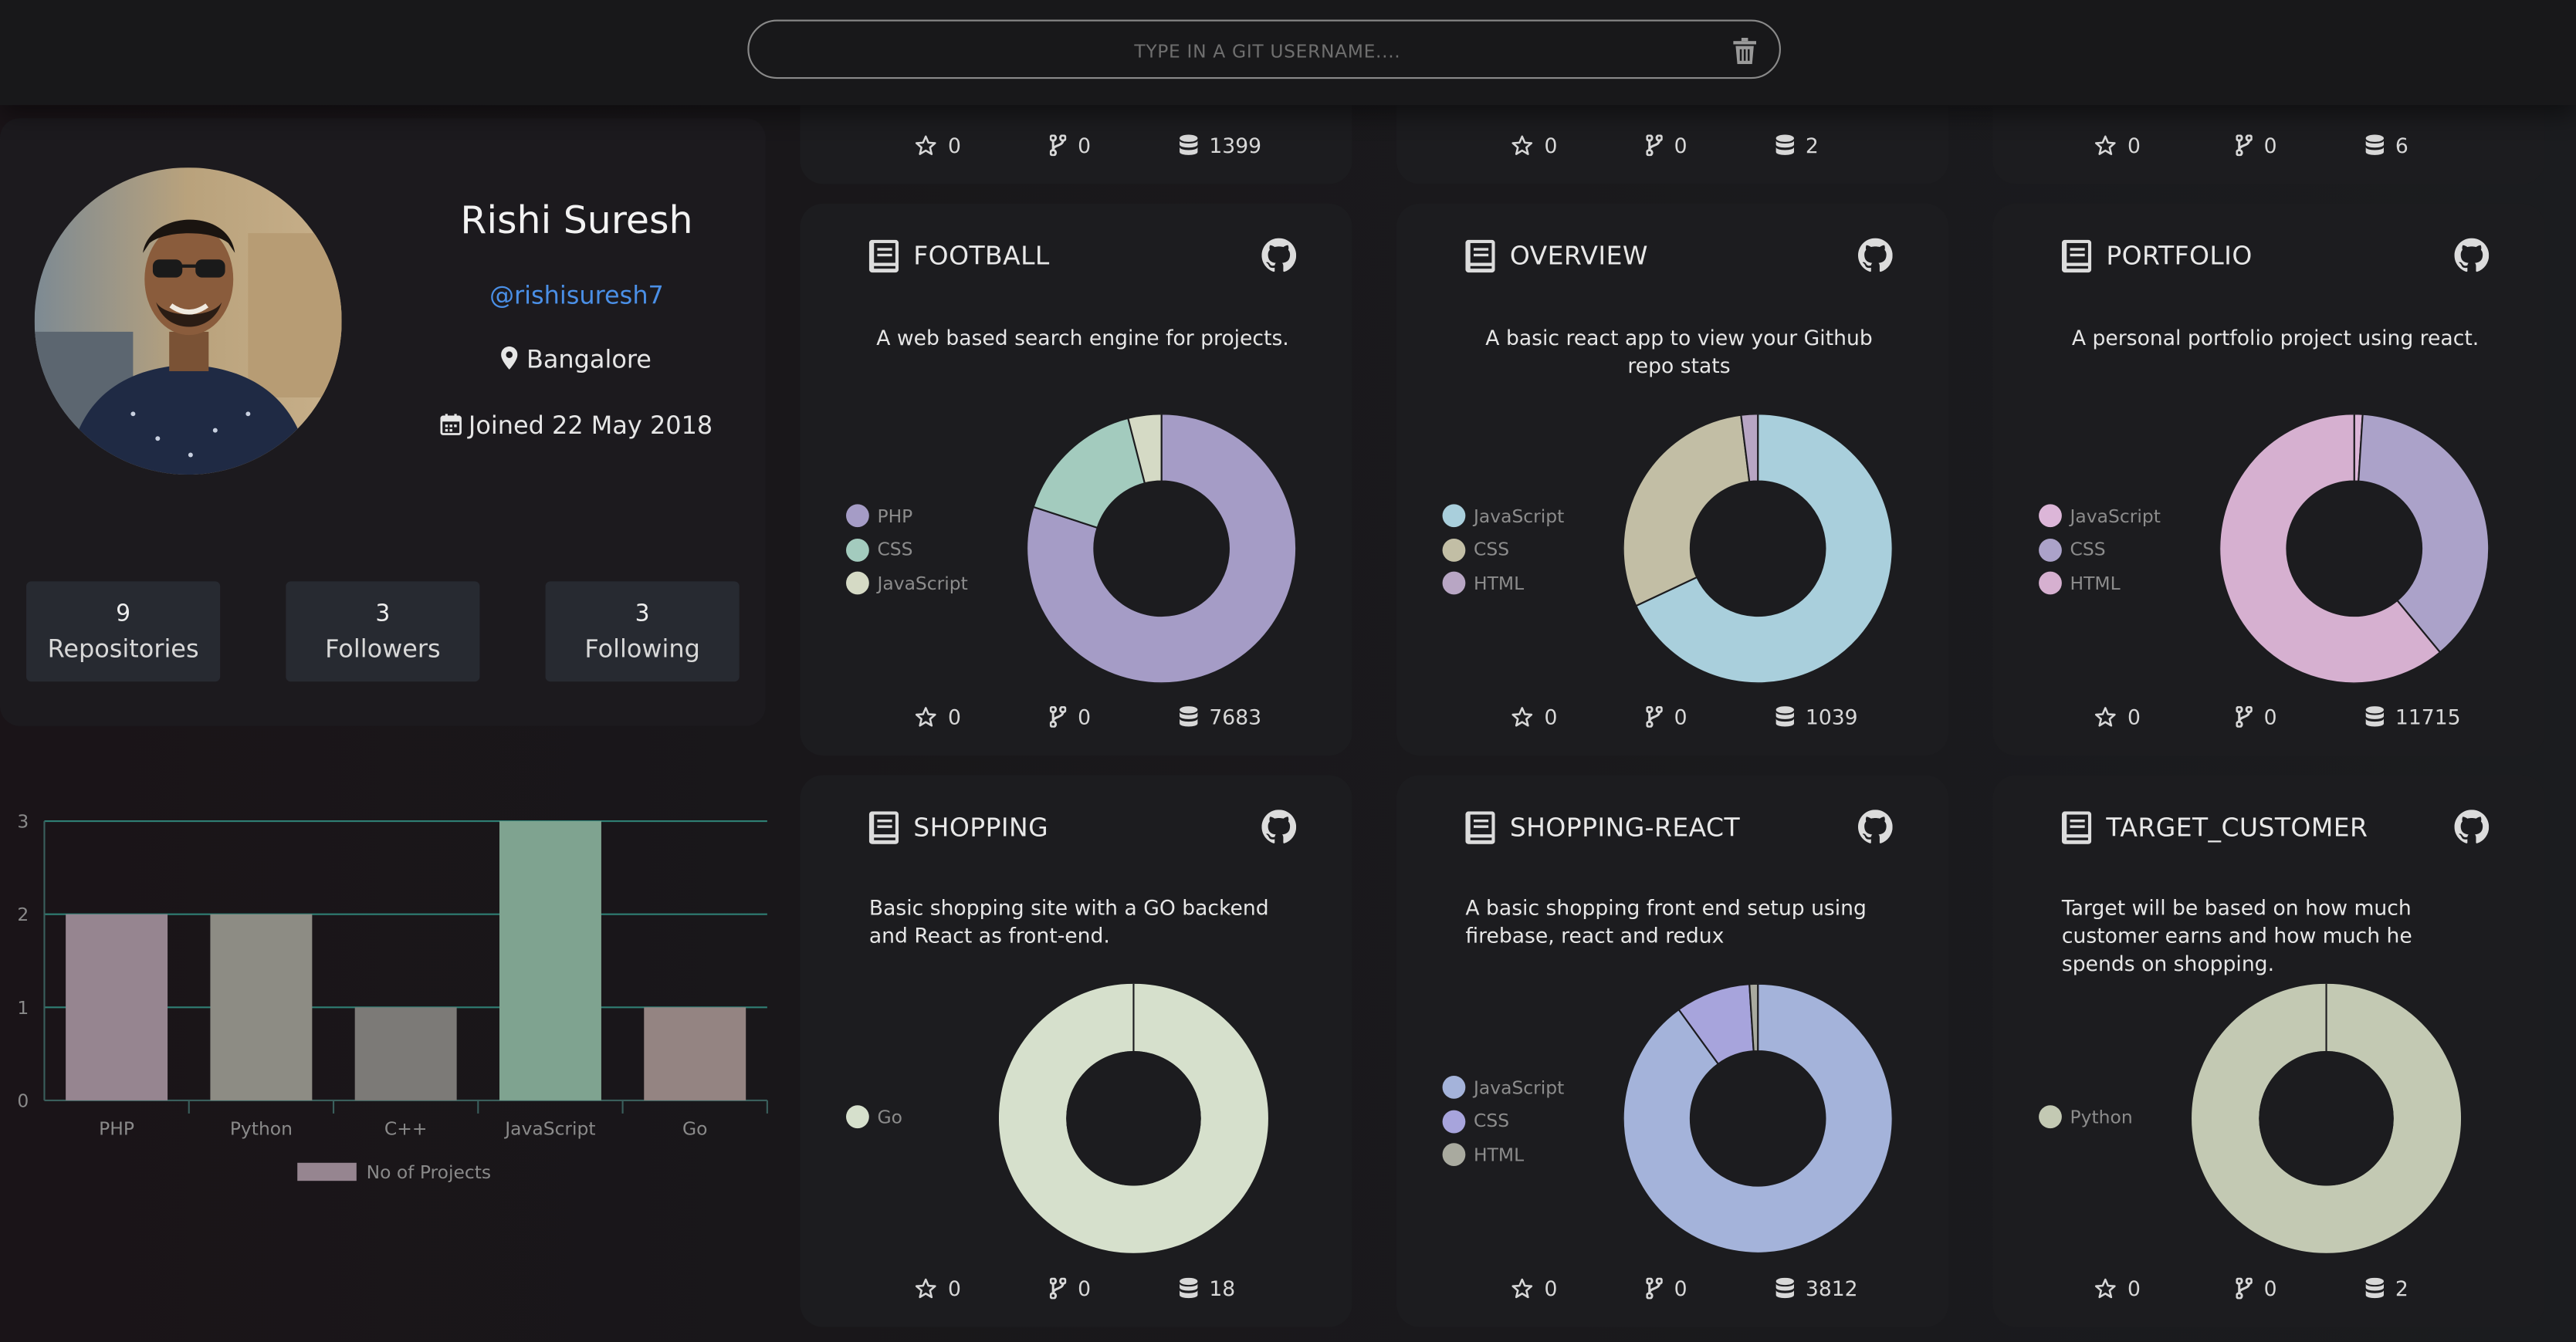 This screenshot has height=1342, width=2576. Describe the element at coordinates (383, 613) in the screenshot. I see `stat-value: 3` at that location.